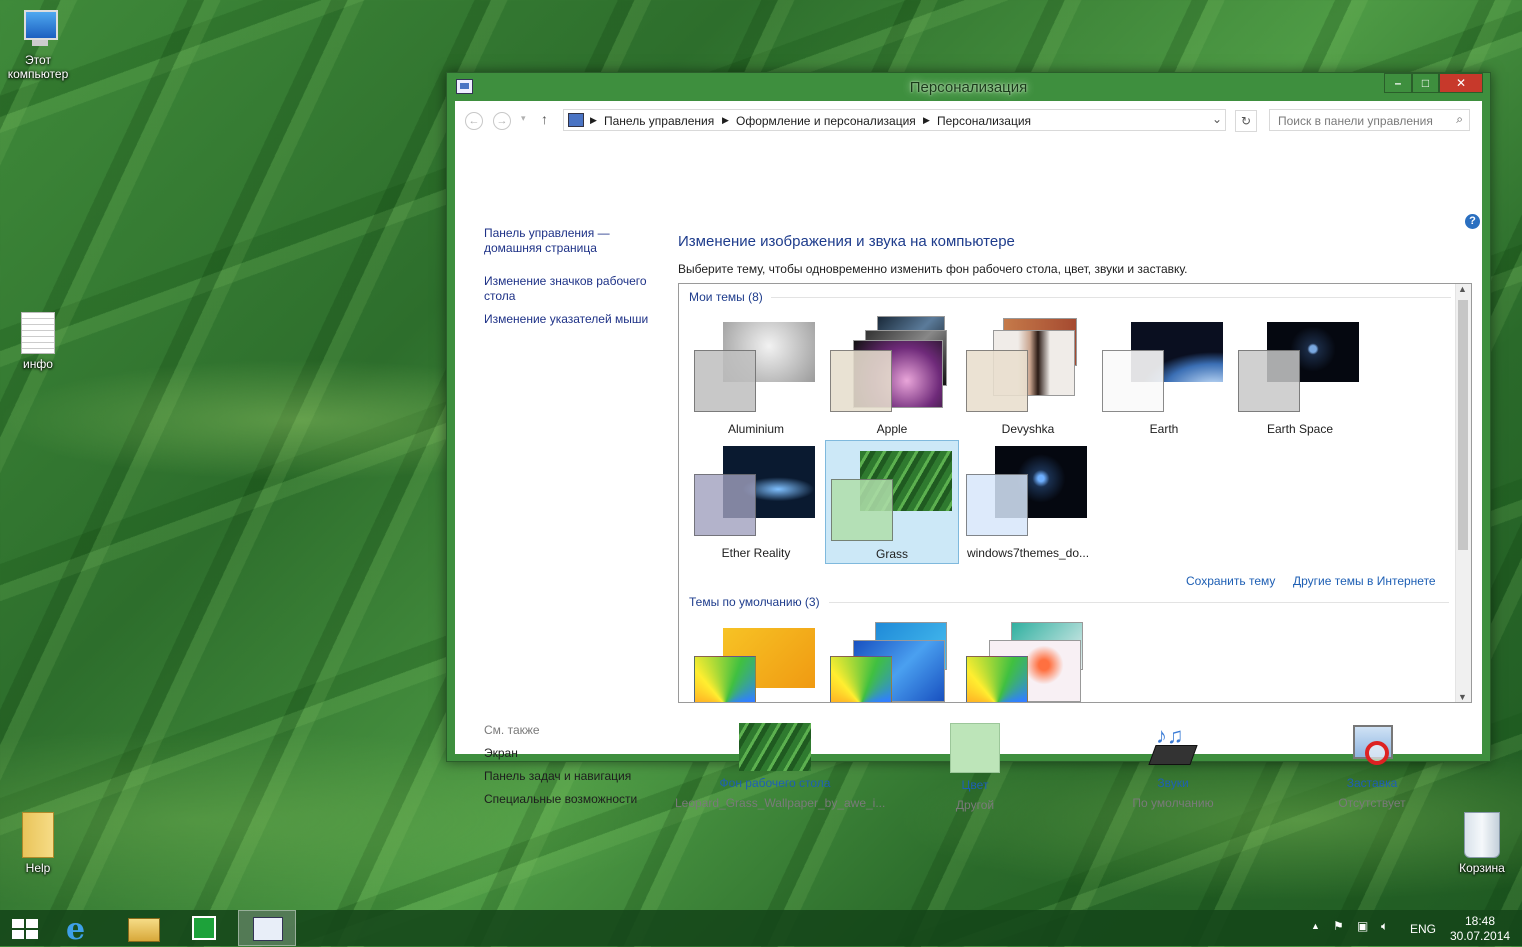  What do you see at coordinates (1246, 121) in the screenshot?
I see `refresh-button: ↻` at bounding box center [1246, 121].